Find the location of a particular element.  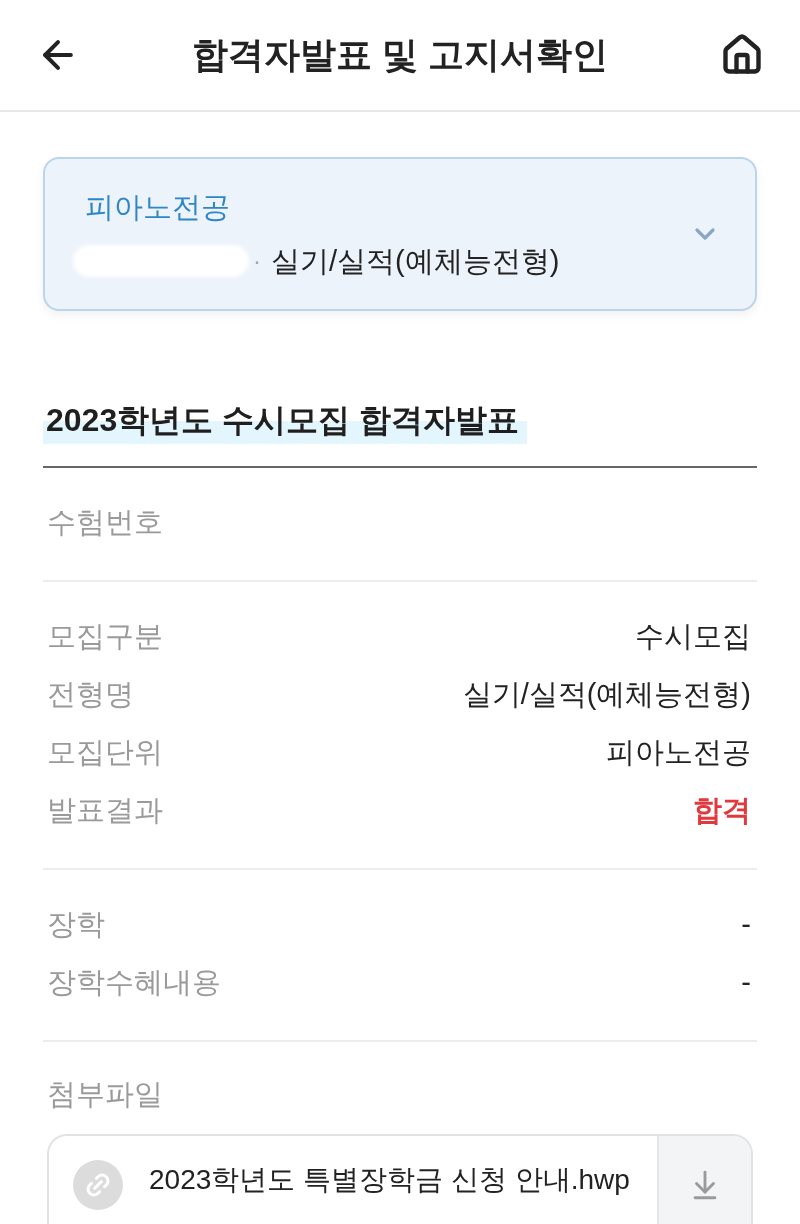

field-label: 장학수혜내용 is located at coordinates (134, 982).